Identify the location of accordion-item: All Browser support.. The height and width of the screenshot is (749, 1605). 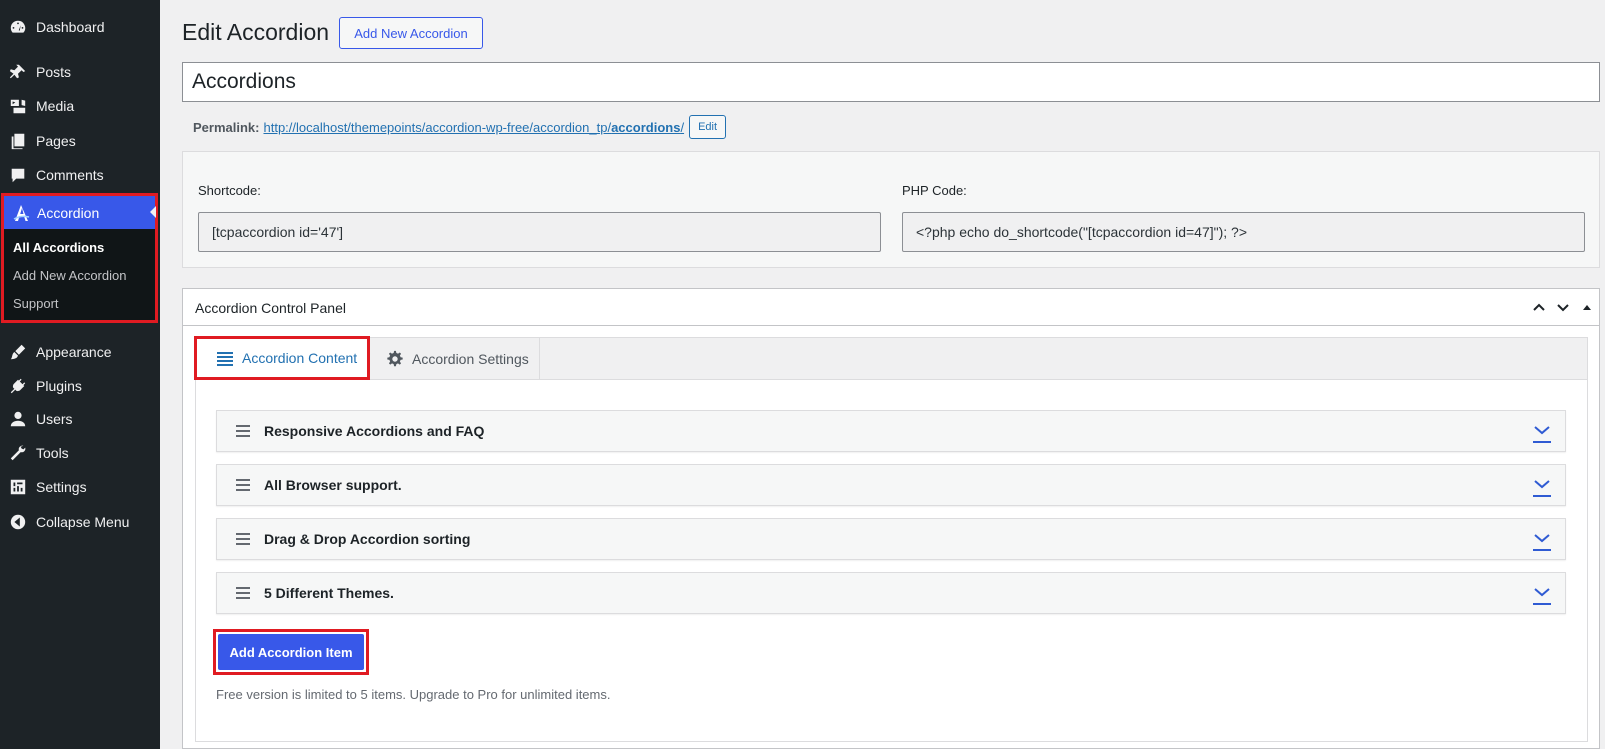
(891, 485).